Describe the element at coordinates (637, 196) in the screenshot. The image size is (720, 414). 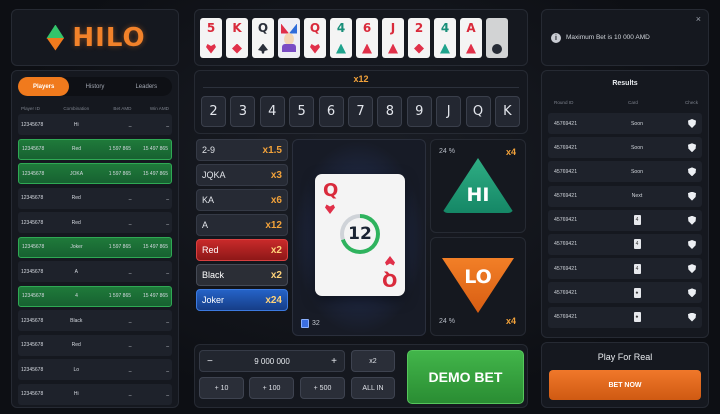
I see `result-status: Next` at that location.